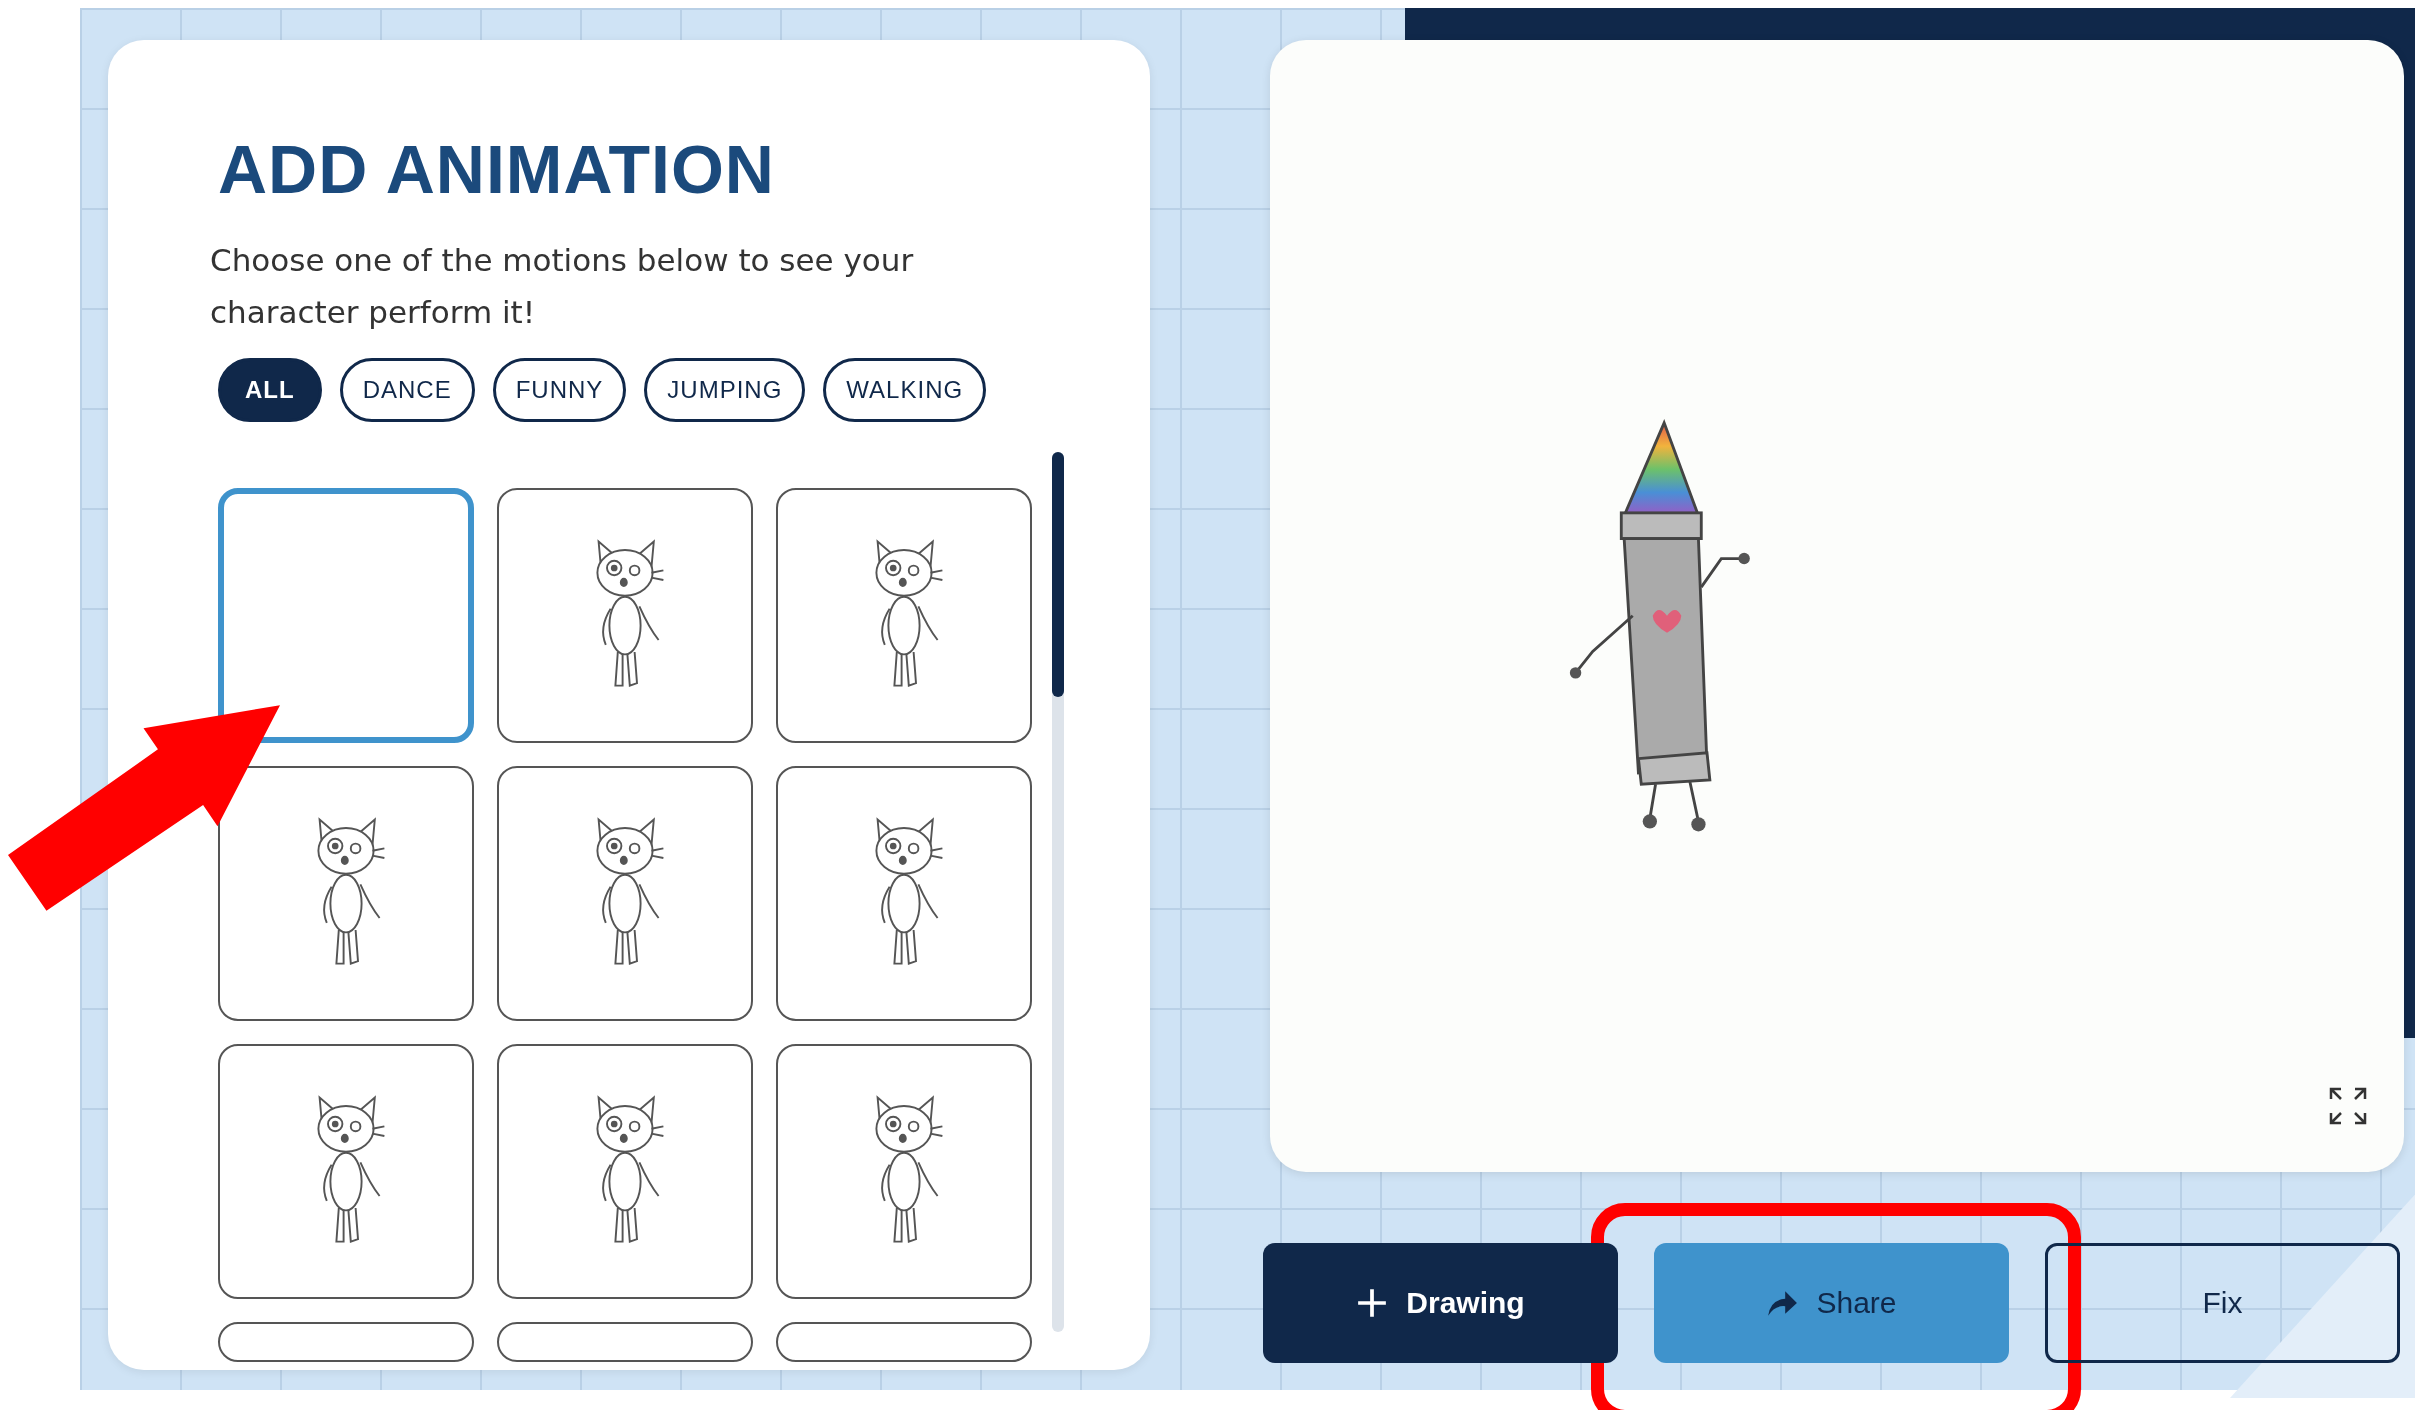  What do you see at coordinates (725, 390) in the screenshot?
I see `filter-chip: JUMPING` at bounding box center [725, 390].